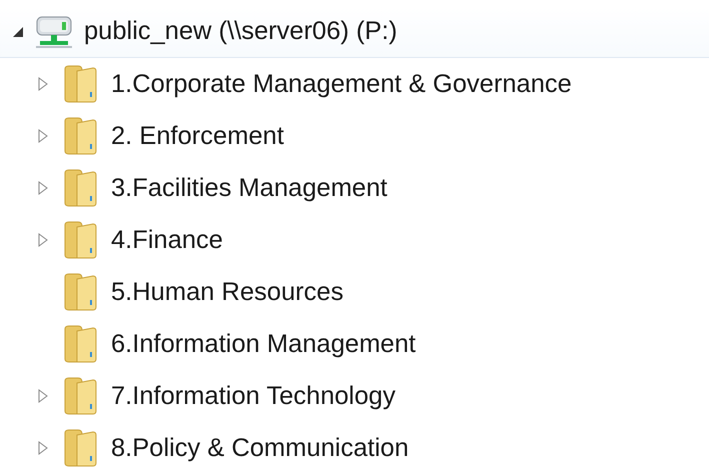 The width and height of the screenshot is (709, 470). I want to click on tree-item-label: 5.Human Resources, so click(227, 292).